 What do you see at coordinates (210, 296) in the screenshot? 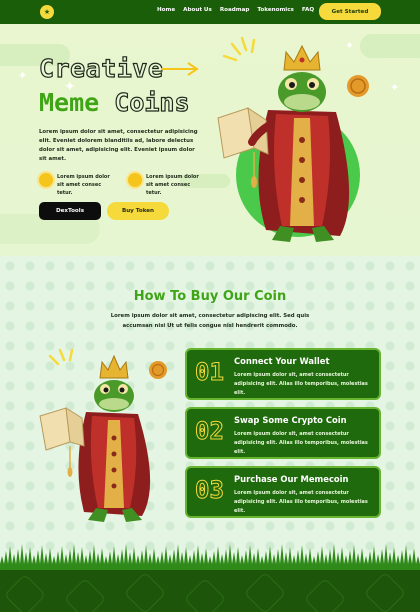
I see `section-title: How To Buy Our Coin` at bounding box center [210, 296].